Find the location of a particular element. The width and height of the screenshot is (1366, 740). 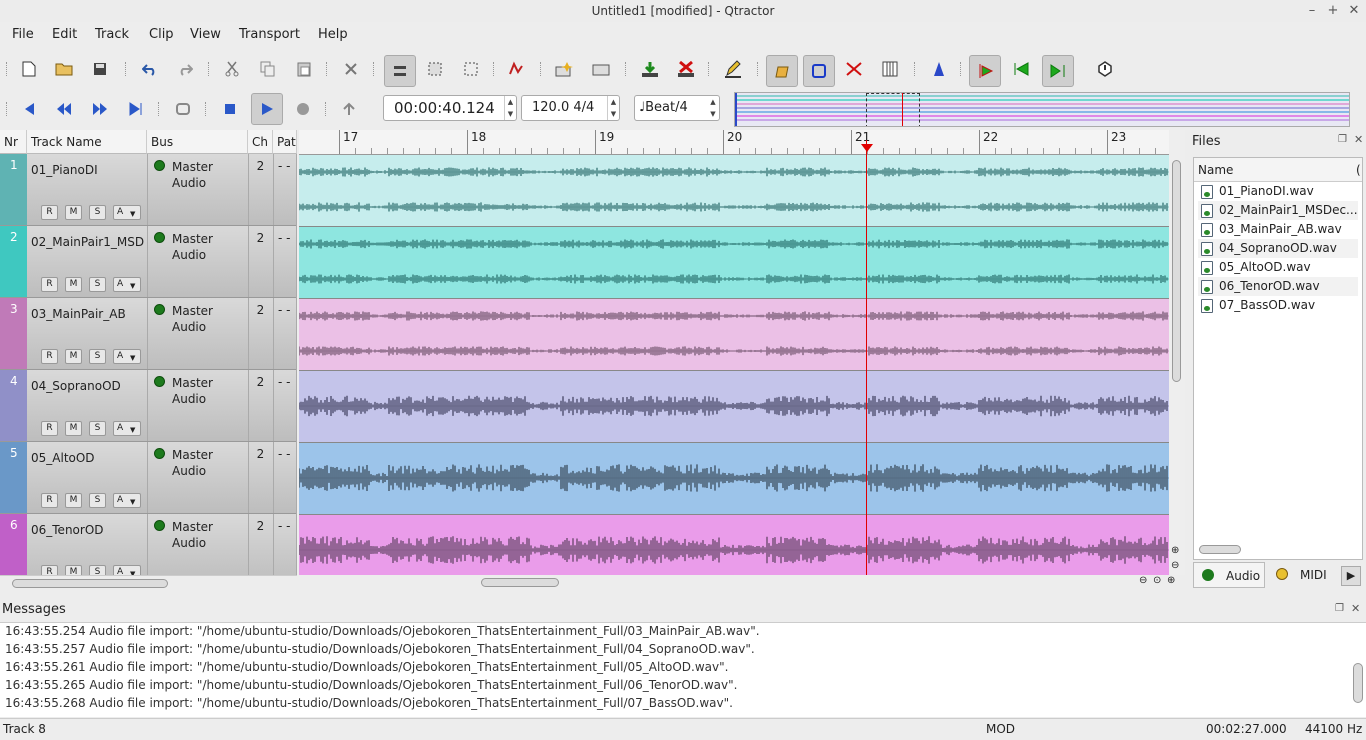

delete-icon is located at coordinates (351, 69).